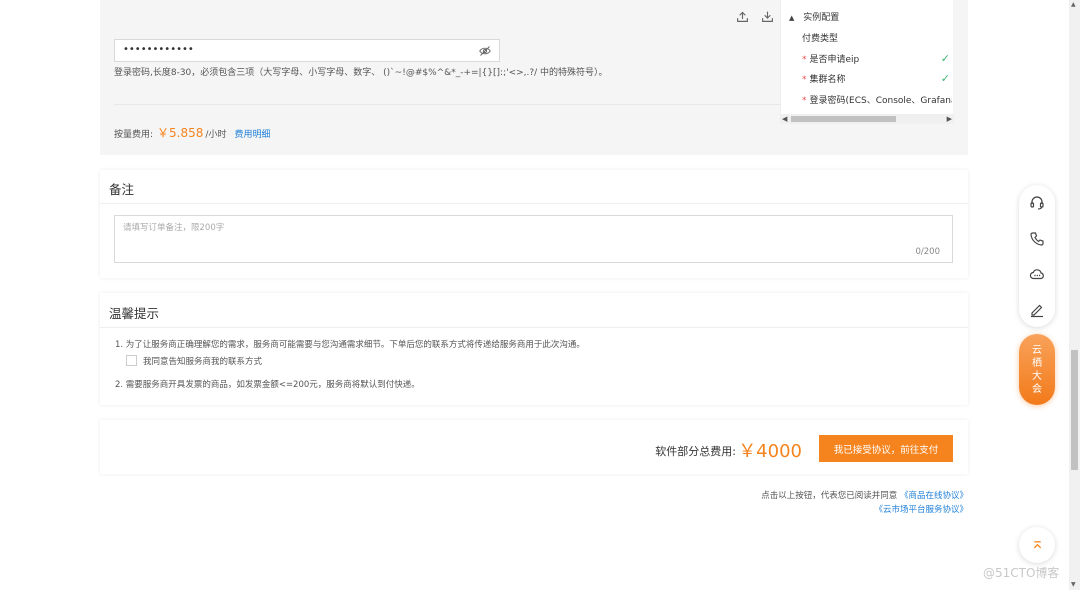 The image size is (1080, 590). I want to click on total-amount: ￥4000, so click(770, 451).